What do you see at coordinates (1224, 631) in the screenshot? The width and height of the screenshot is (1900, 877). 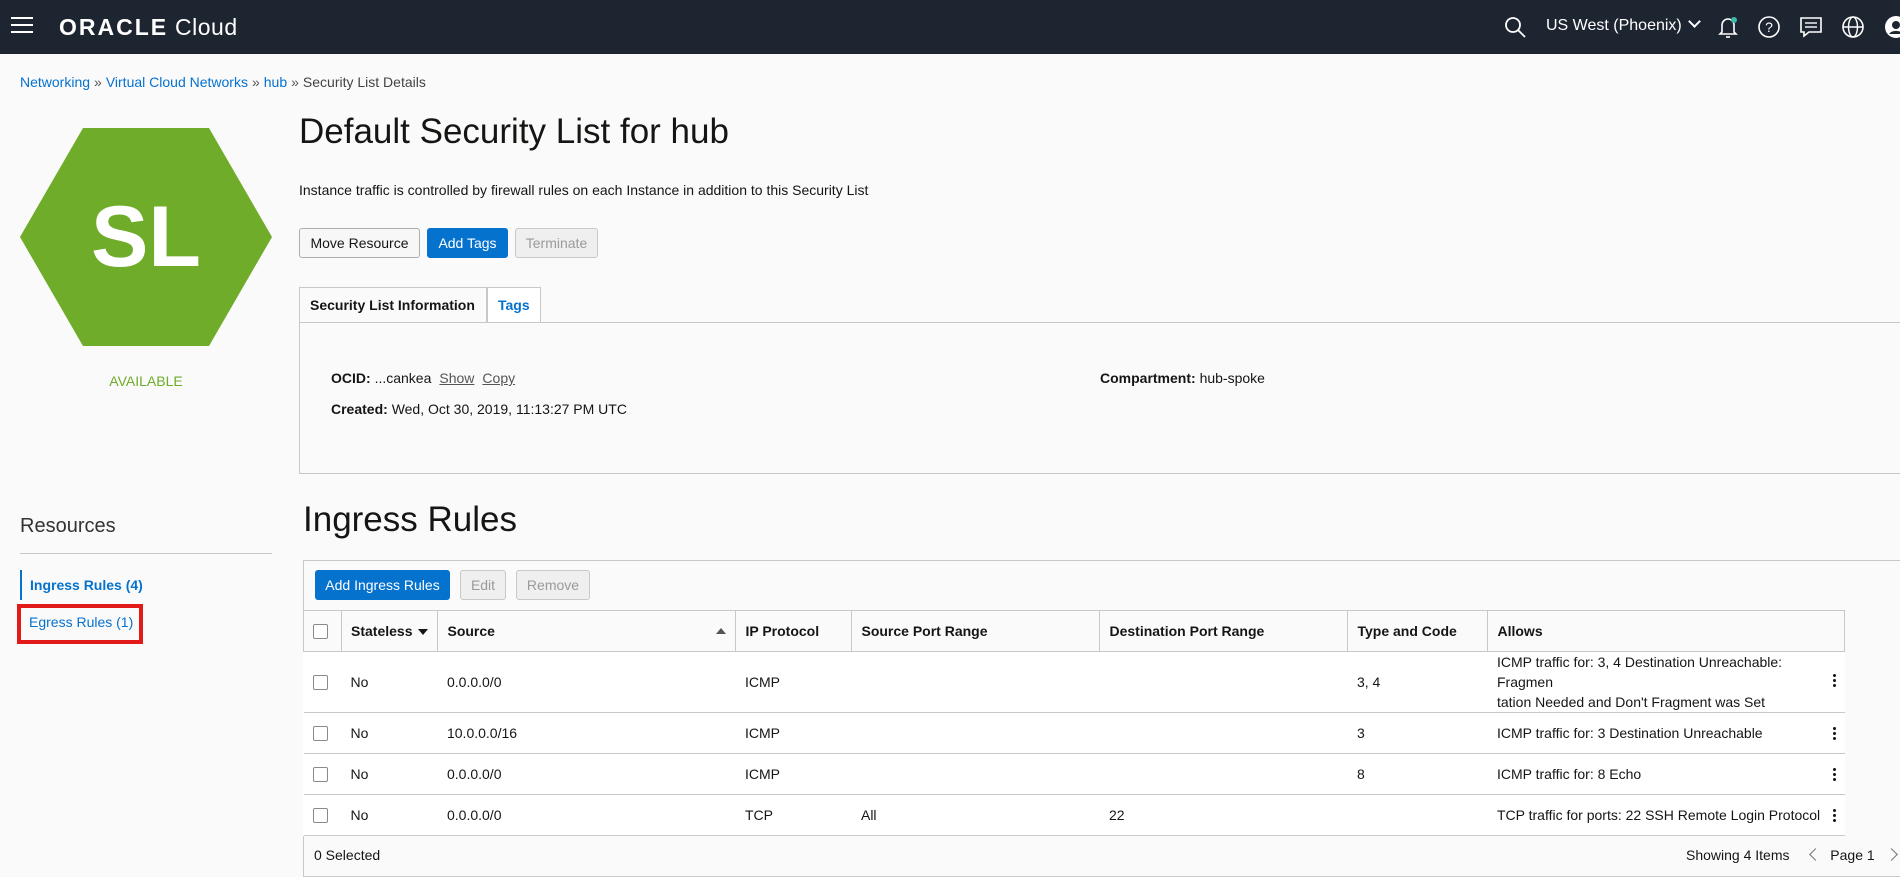 I see `column-destination-port-range: Destination Port Range` at bounding box center [1224, 631].